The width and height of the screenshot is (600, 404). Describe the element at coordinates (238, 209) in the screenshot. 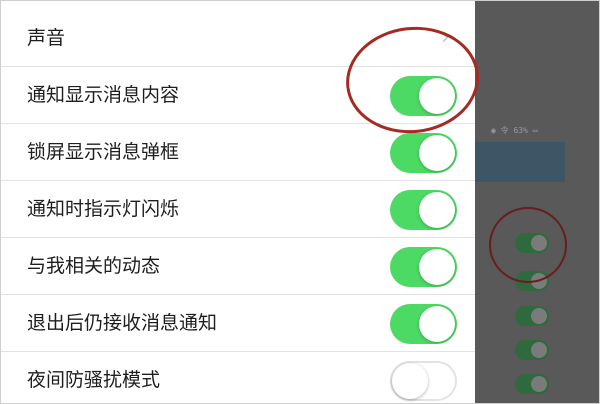

I see `settings-row-led-blink: 通知时指示灯闪烁` at that location.